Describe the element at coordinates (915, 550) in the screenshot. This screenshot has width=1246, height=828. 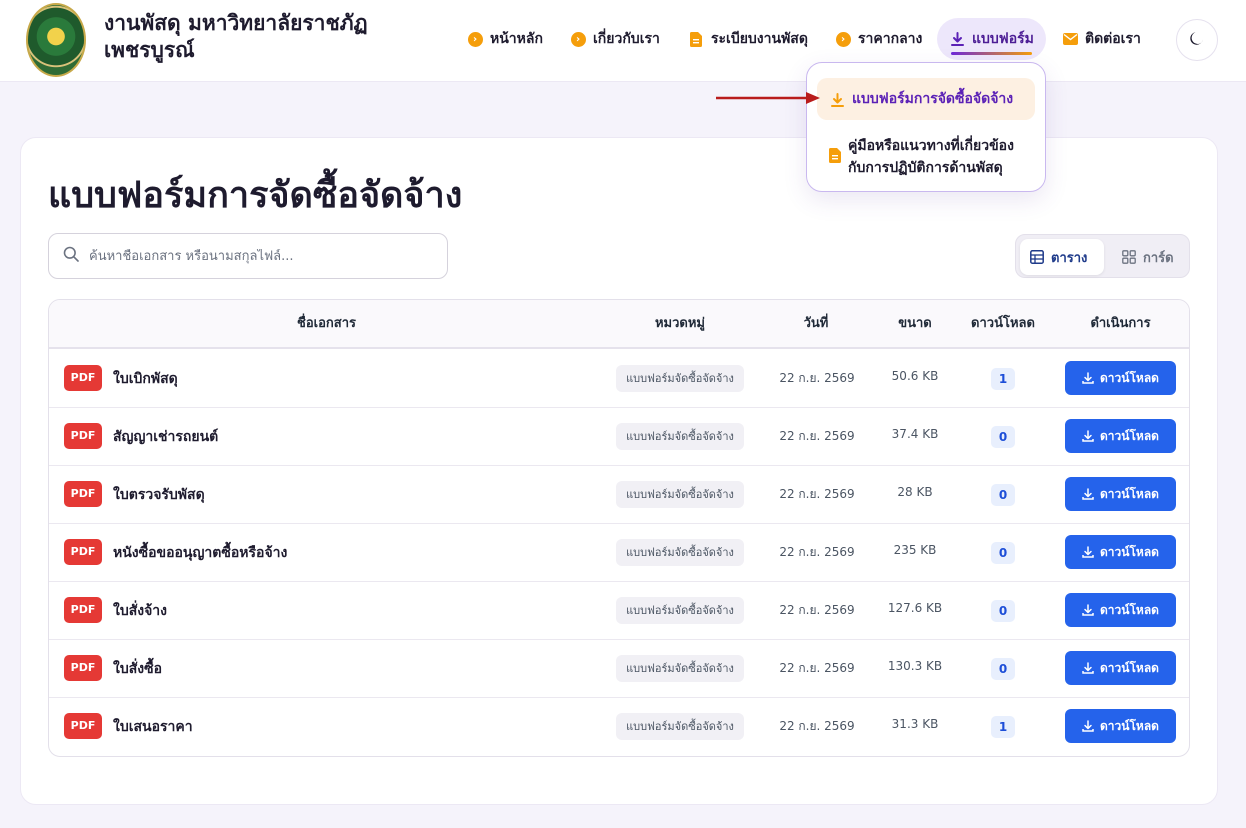
I see `document-size: 235 KB` at that location.